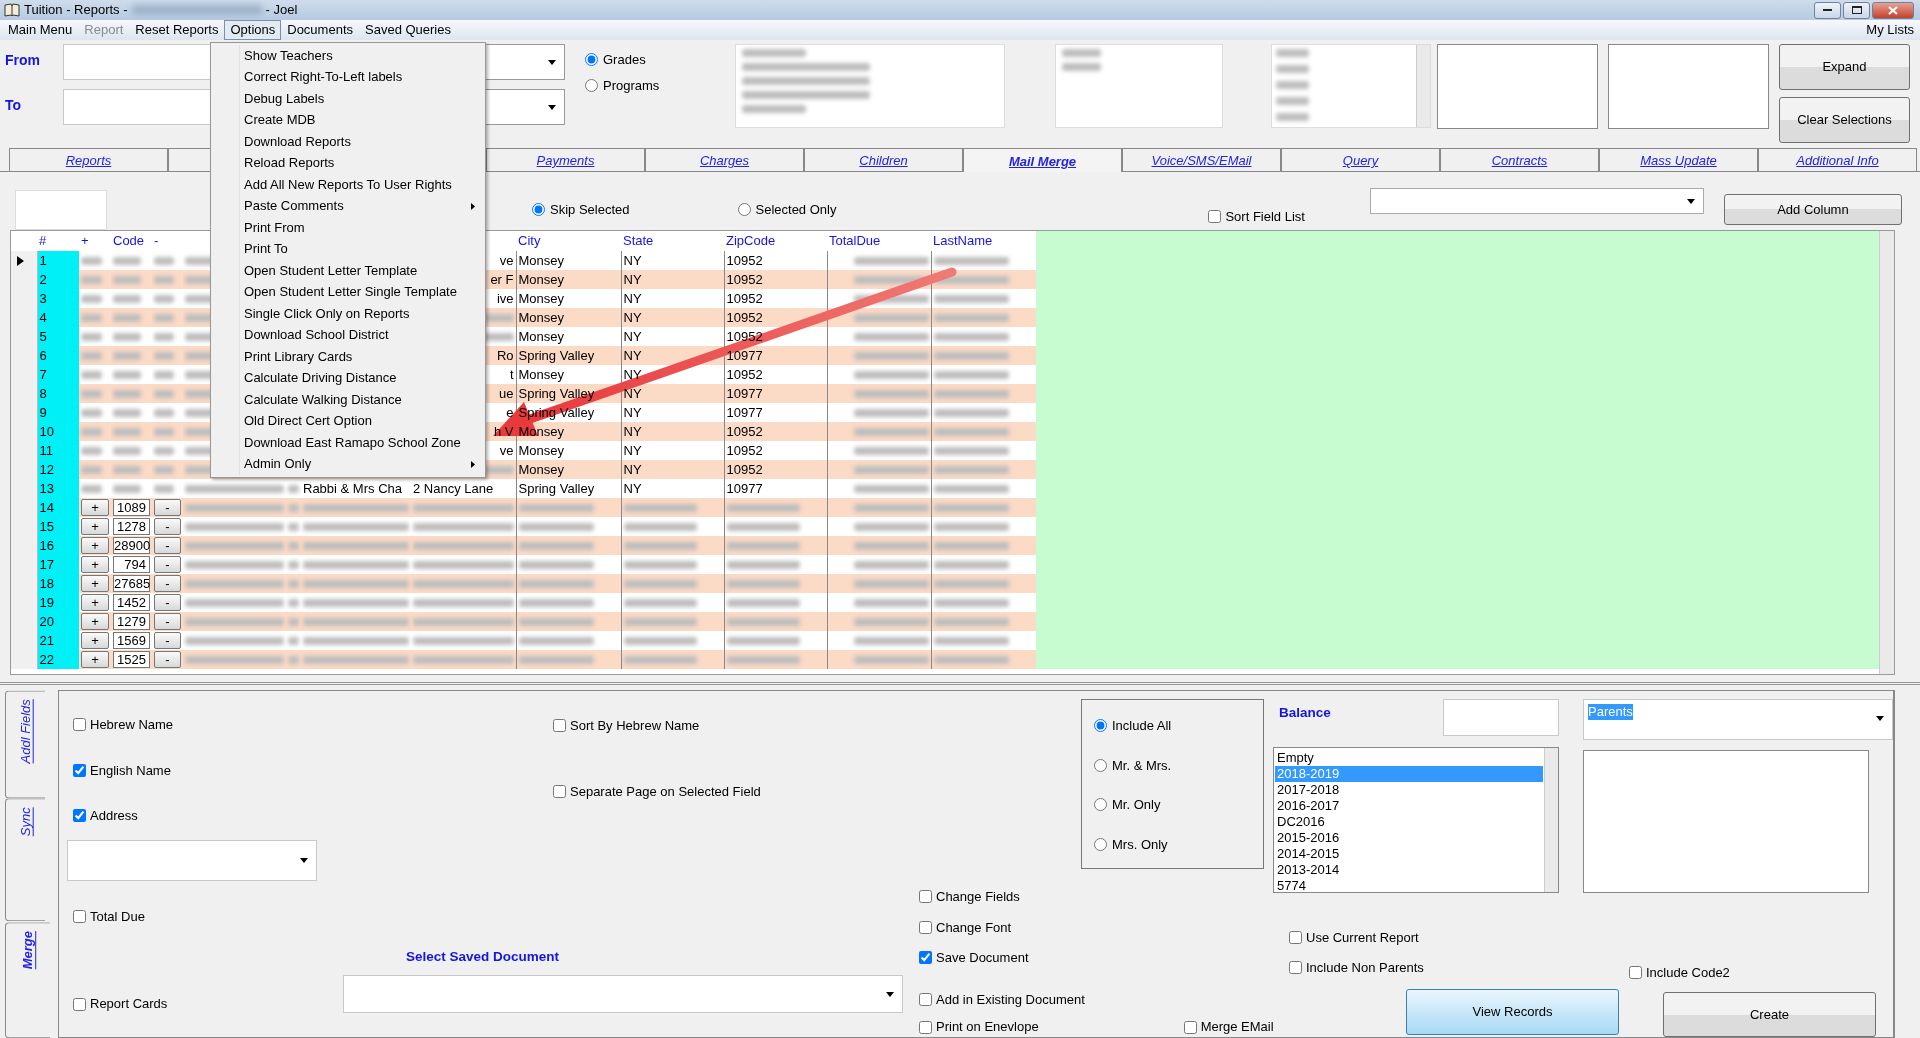 The image size is (1920, 1038). I want to click on row-number: 5, so click(58, 336).